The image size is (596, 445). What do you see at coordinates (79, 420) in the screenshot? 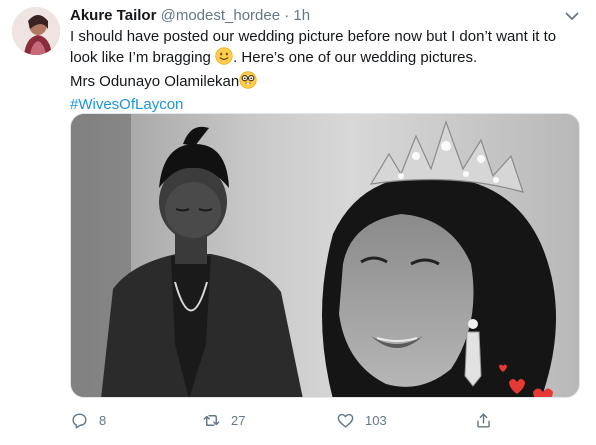
I see `reply-icon` at bounding box center [79, 420].